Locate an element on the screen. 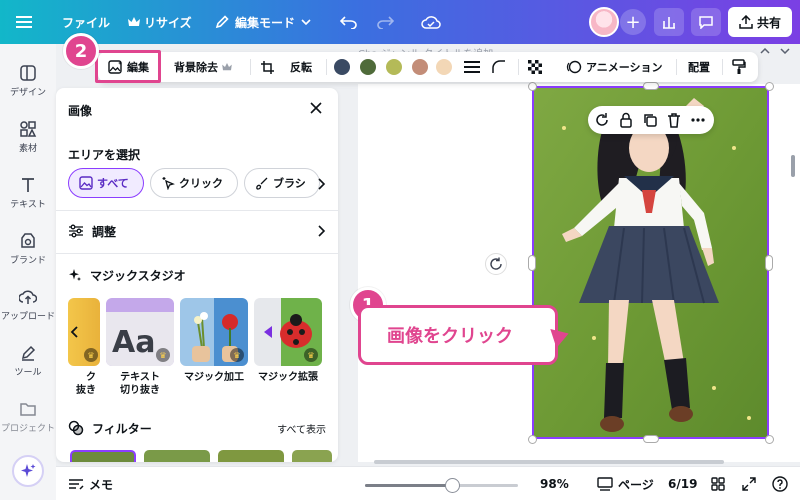 The image size is (800, 500). fullscreen-button is located at coordinates (749, 483).